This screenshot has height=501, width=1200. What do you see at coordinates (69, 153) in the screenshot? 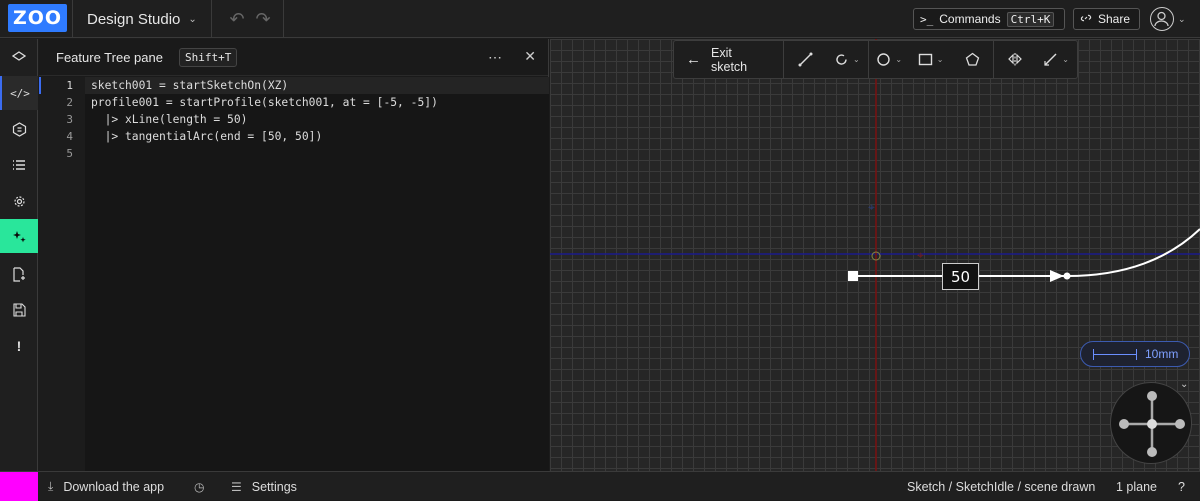
I see `line-number: 5` at bounding box center [69, 153].